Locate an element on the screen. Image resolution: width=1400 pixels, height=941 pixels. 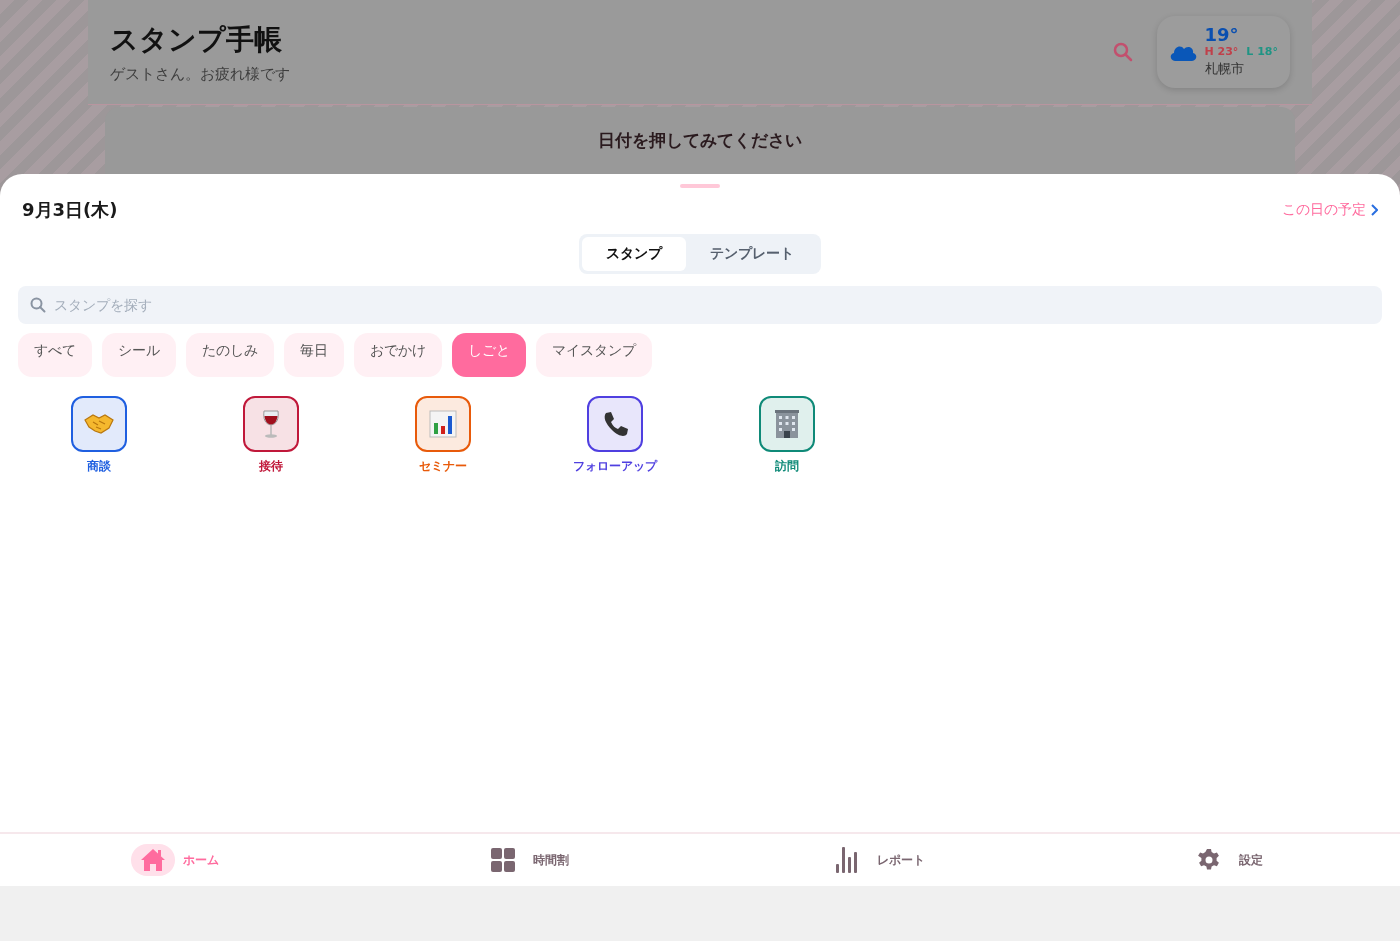
wine-glass-icon is located at coordinates (271, 424).